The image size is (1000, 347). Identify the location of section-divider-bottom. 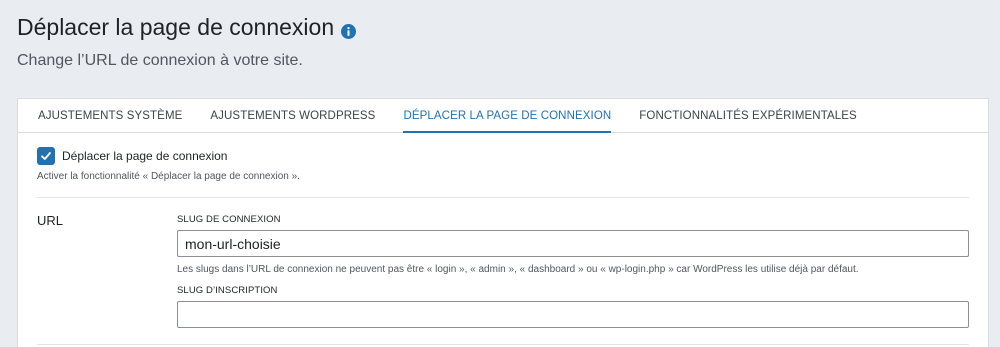
(503, 344).